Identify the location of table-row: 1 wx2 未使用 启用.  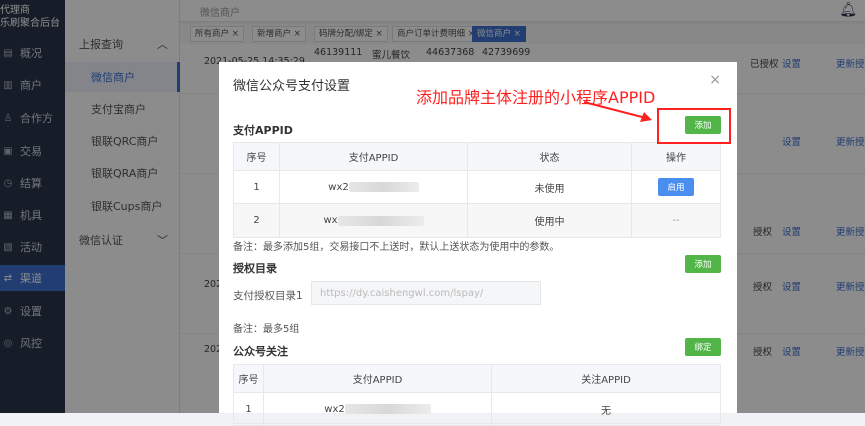
(477, 187).